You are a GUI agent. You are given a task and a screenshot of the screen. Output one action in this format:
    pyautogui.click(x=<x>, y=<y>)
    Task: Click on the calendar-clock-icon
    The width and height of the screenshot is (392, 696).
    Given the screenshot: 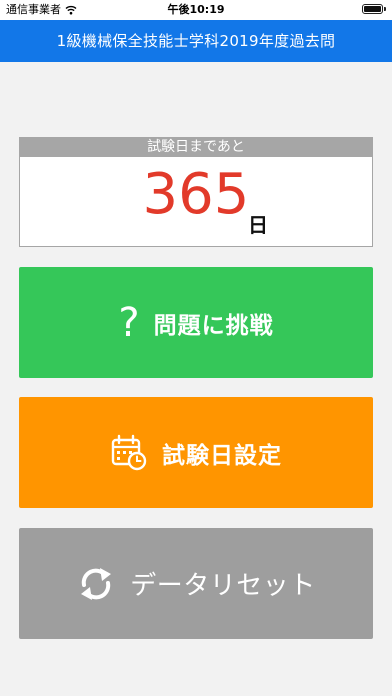 What is the action you would take?
    pyautogui.click(x=129, y=453)
    